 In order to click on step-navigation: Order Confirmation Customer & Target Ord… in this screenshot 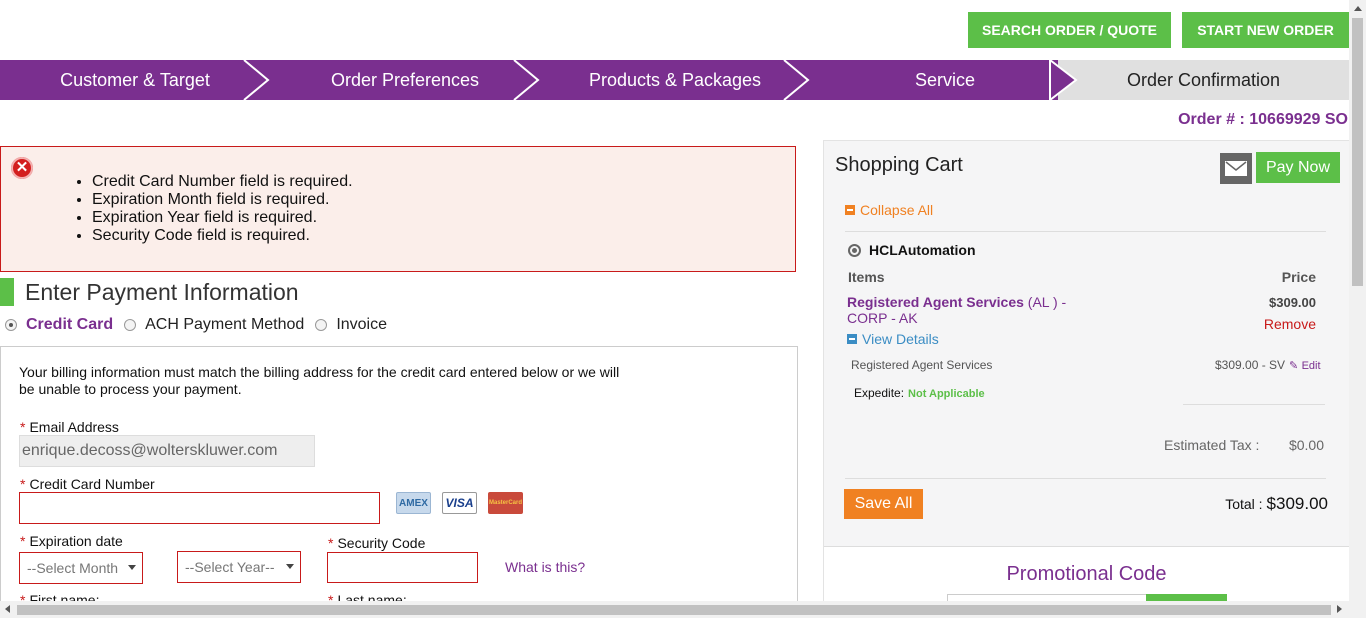, I will do `click(674, 80)`.